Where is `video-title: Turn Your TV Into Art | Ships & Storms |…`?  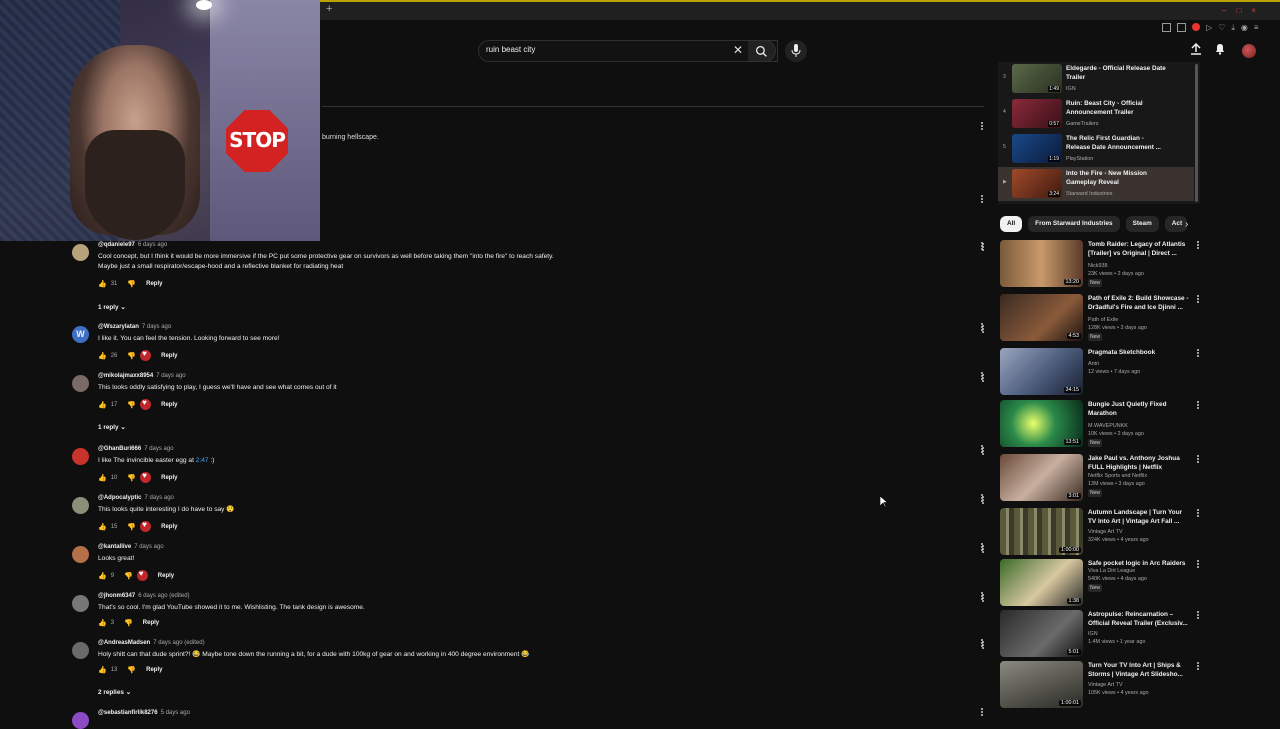
video-title: Turn Your TV Into Art | Ships & Storms |… is located at coordinates (1139, 670).